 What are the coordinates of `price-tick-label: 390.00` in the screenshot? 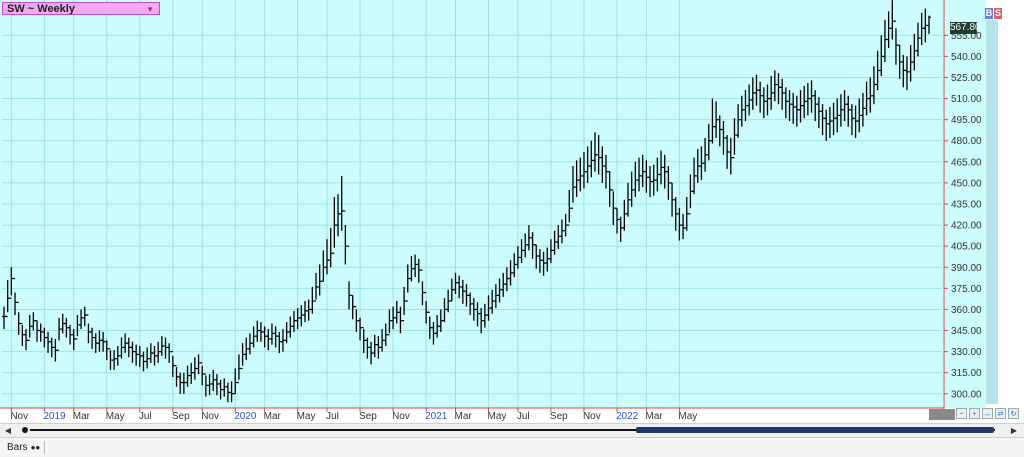 It's located at (966, 268).